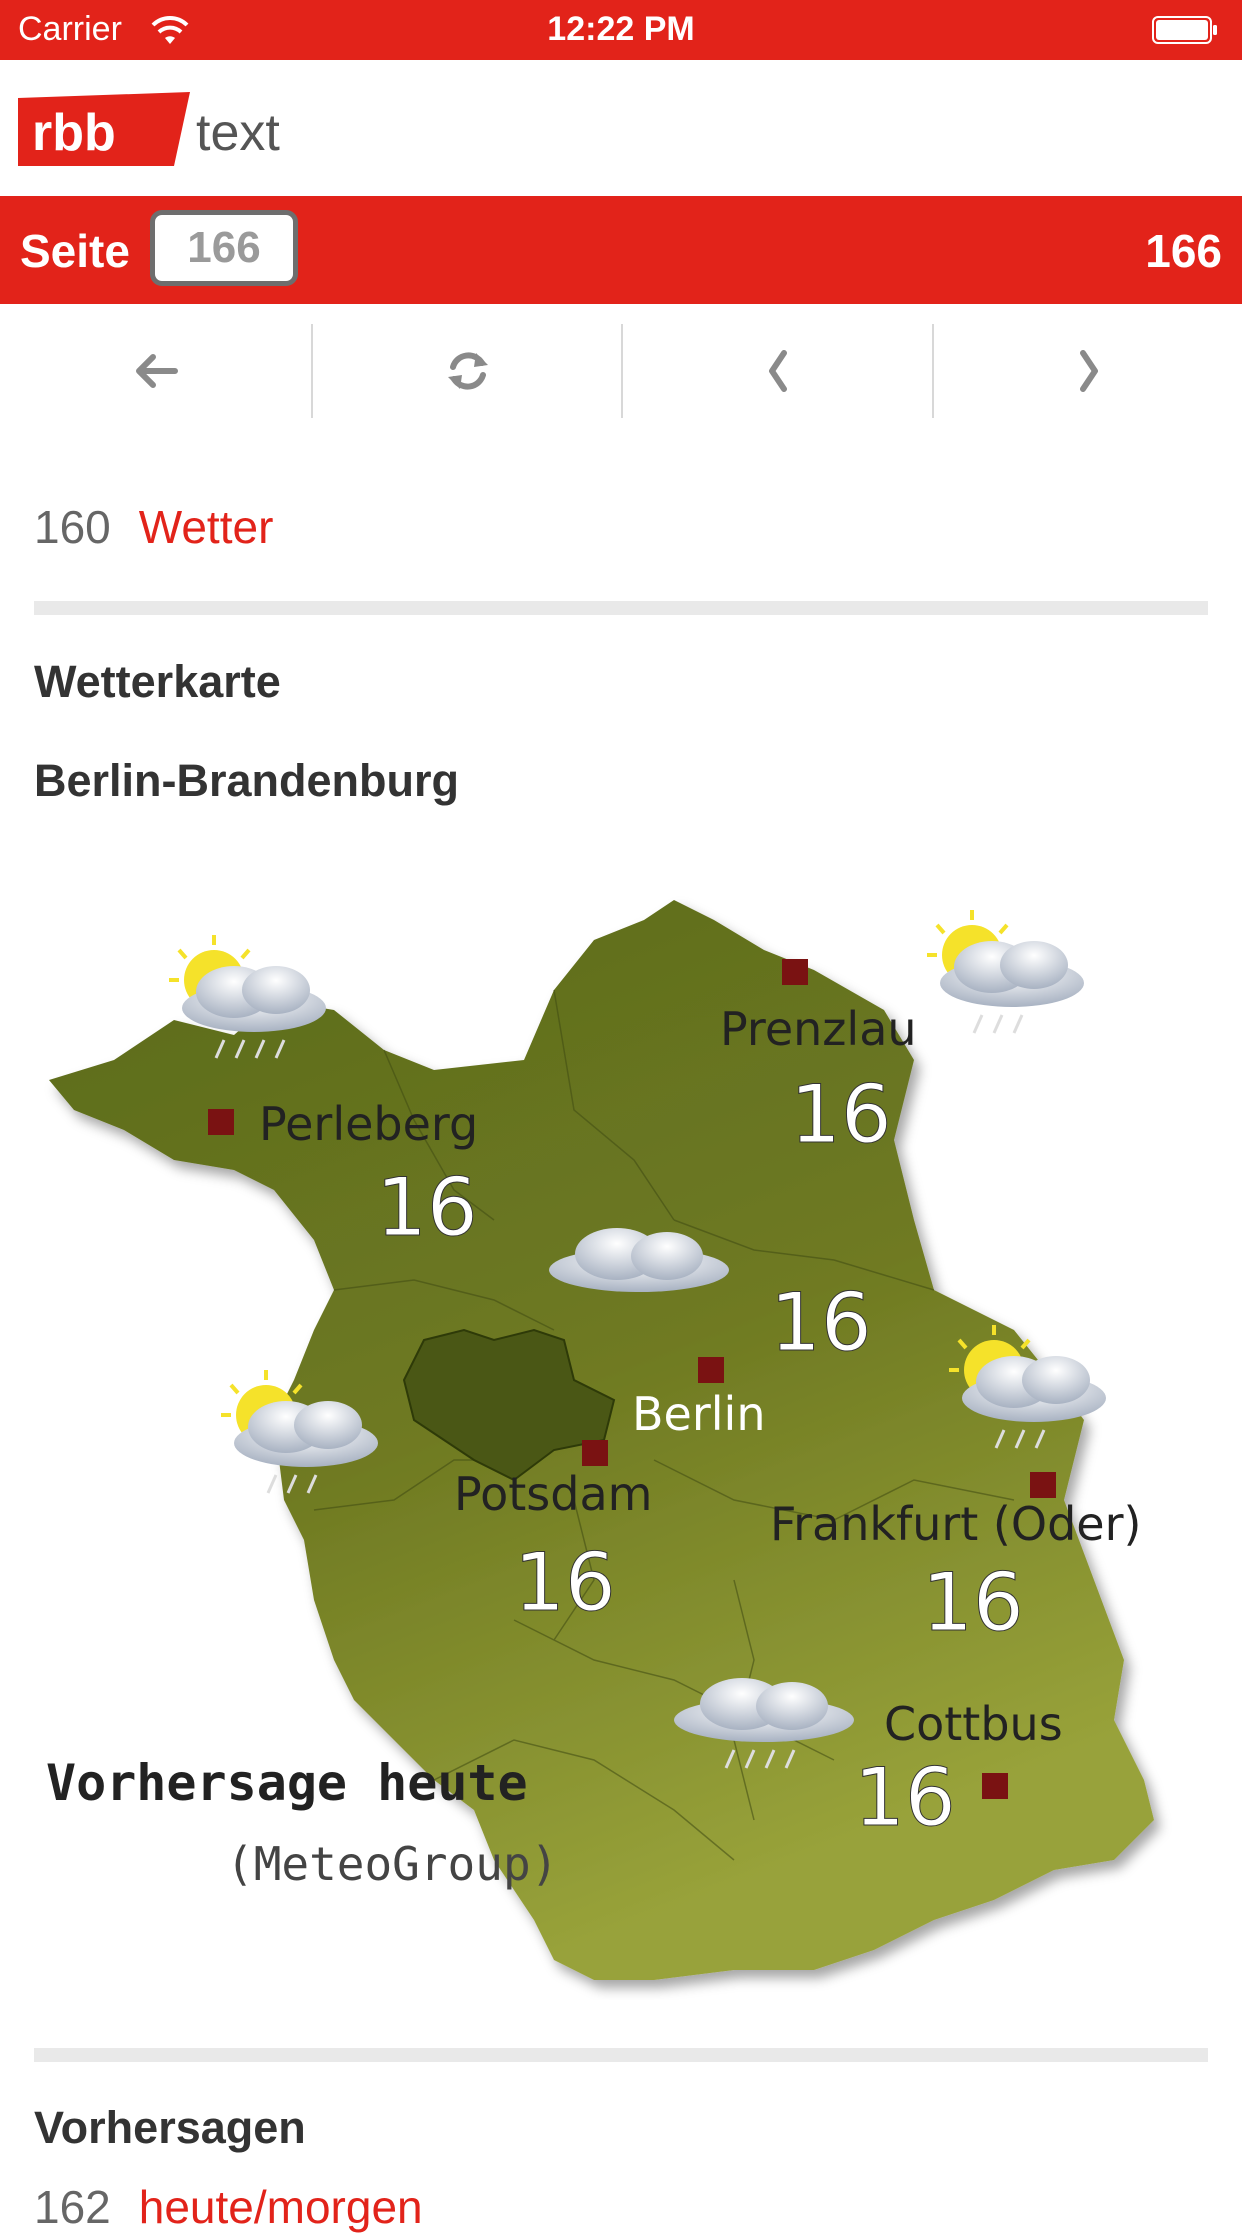 The height and width of the screenshot is (2234, 1242). What do you see at coordinates (1005, 972) in the screenshot?
I see `sun-cloud-rain-icon` at bounding box center [1005, 972].